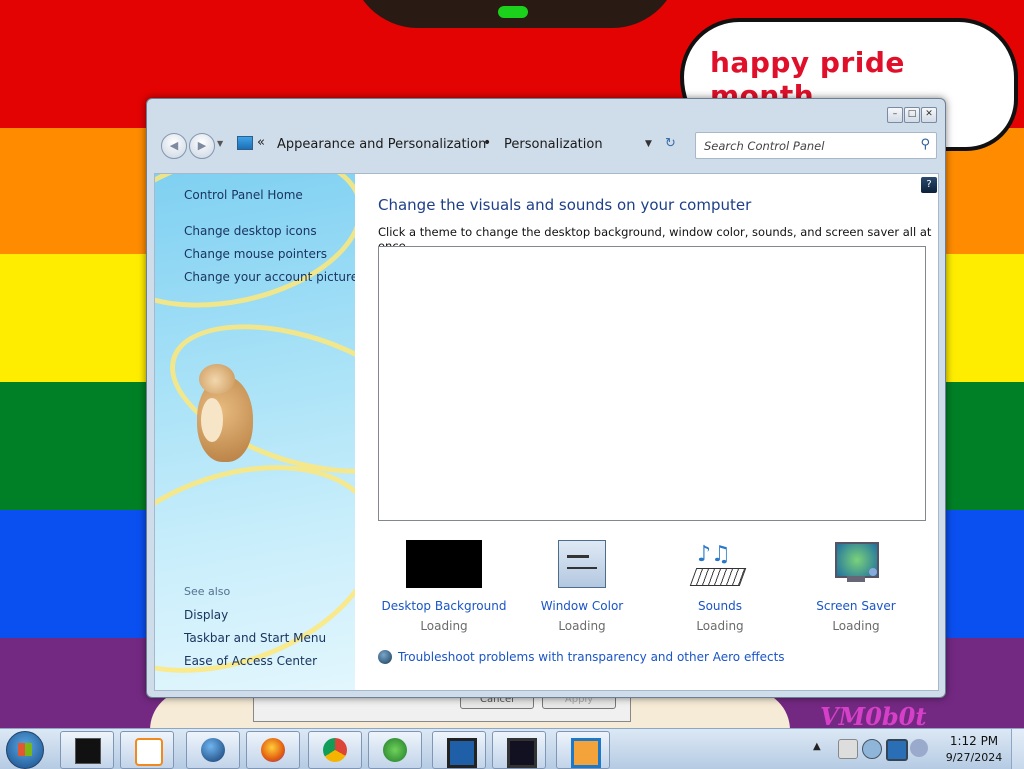  I want to click on taskbar-display-settings, so click(519, 750).